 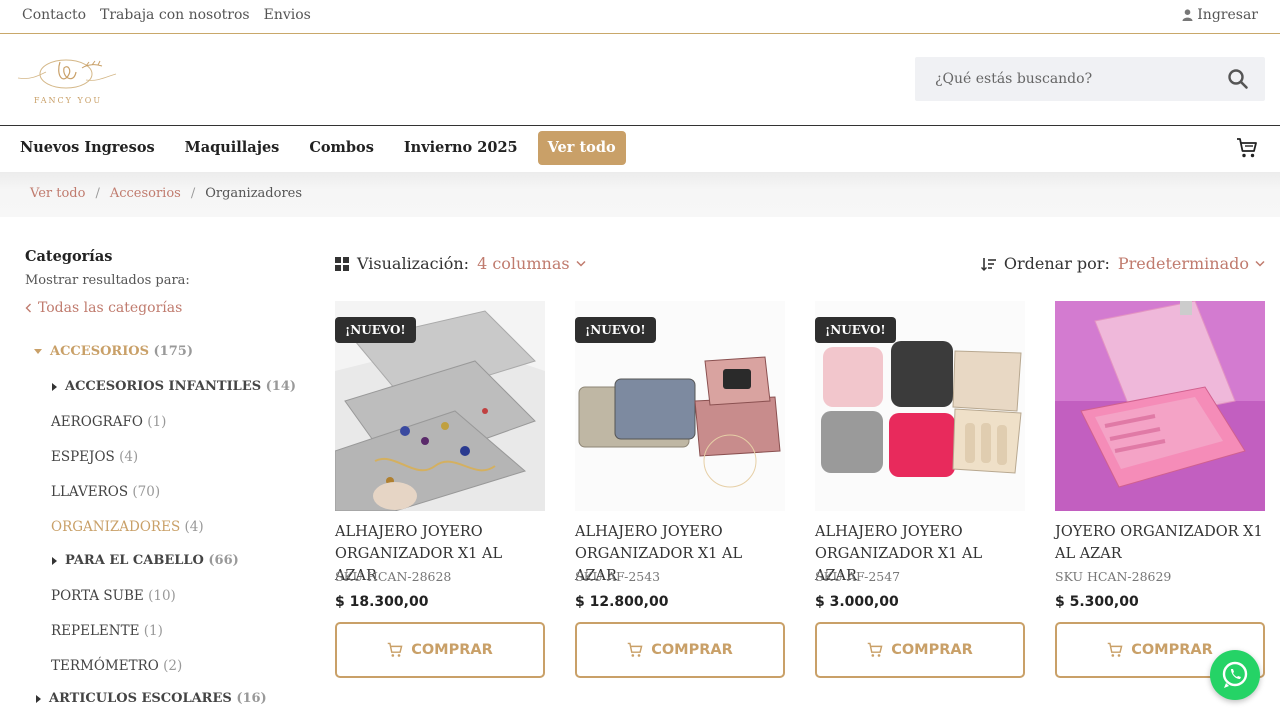 What do you see at coordinates (857, 602) in the screenshot?
I see `product-price: $ 3.000,00` at bounding box center [857, 602].